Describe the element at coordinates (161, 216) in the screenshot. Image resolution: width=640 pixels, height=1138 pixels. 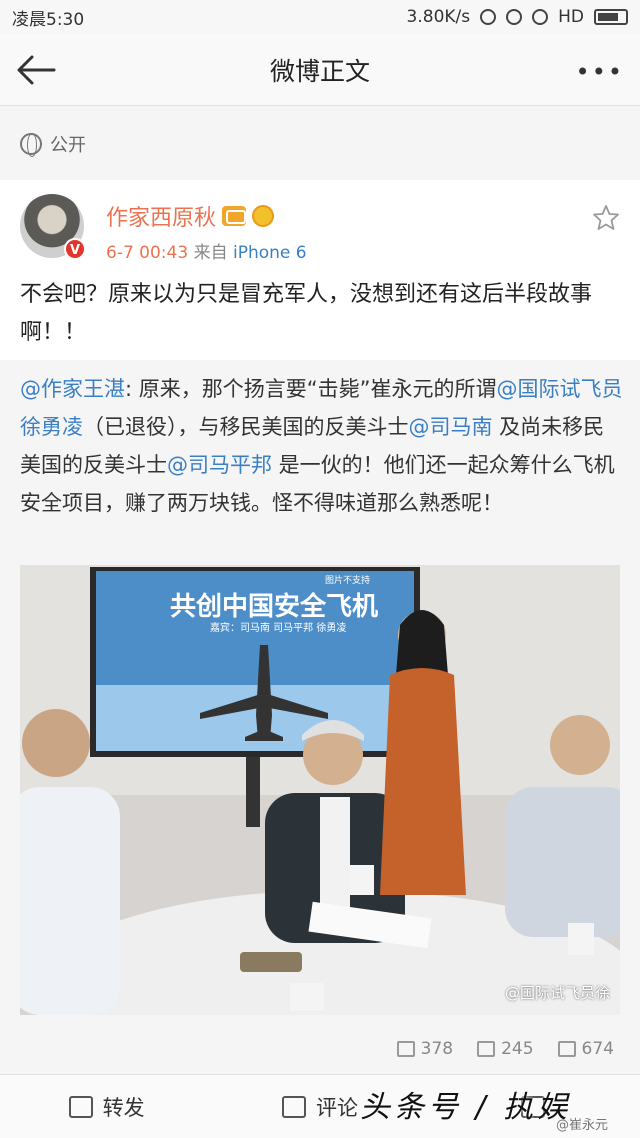
I see `author-name: 作家西原秋` at that location.